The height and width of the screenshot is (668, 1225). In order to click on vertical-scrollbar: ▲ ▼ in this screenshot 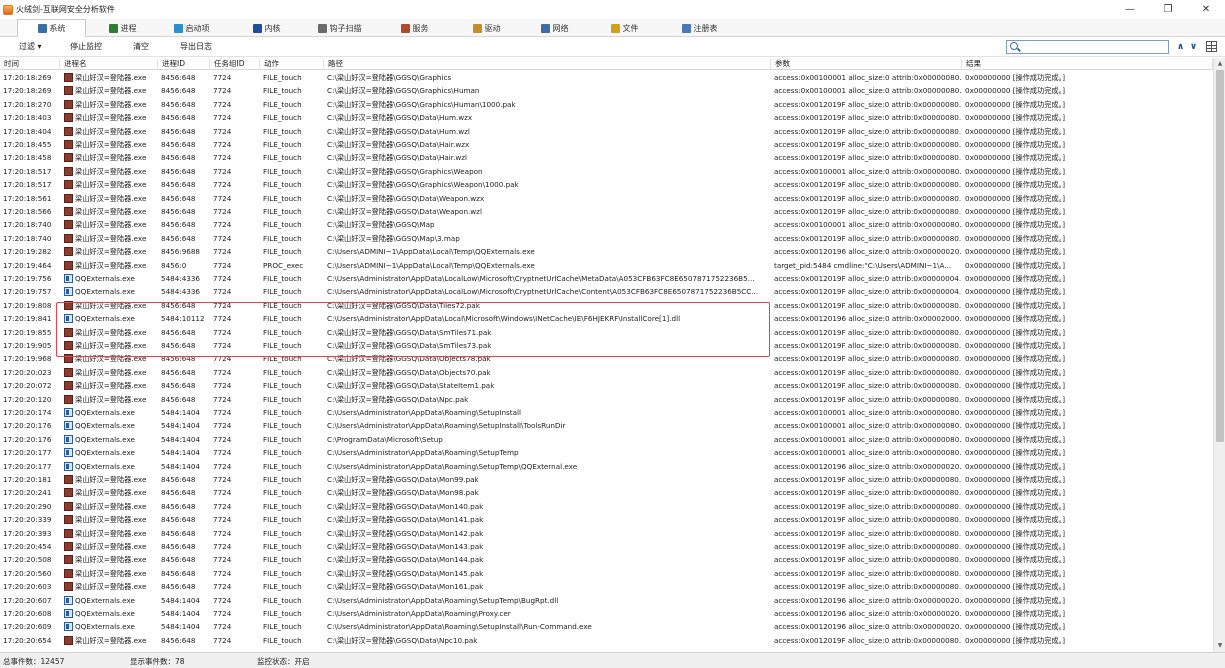, I will do `click(1219, 355)`.